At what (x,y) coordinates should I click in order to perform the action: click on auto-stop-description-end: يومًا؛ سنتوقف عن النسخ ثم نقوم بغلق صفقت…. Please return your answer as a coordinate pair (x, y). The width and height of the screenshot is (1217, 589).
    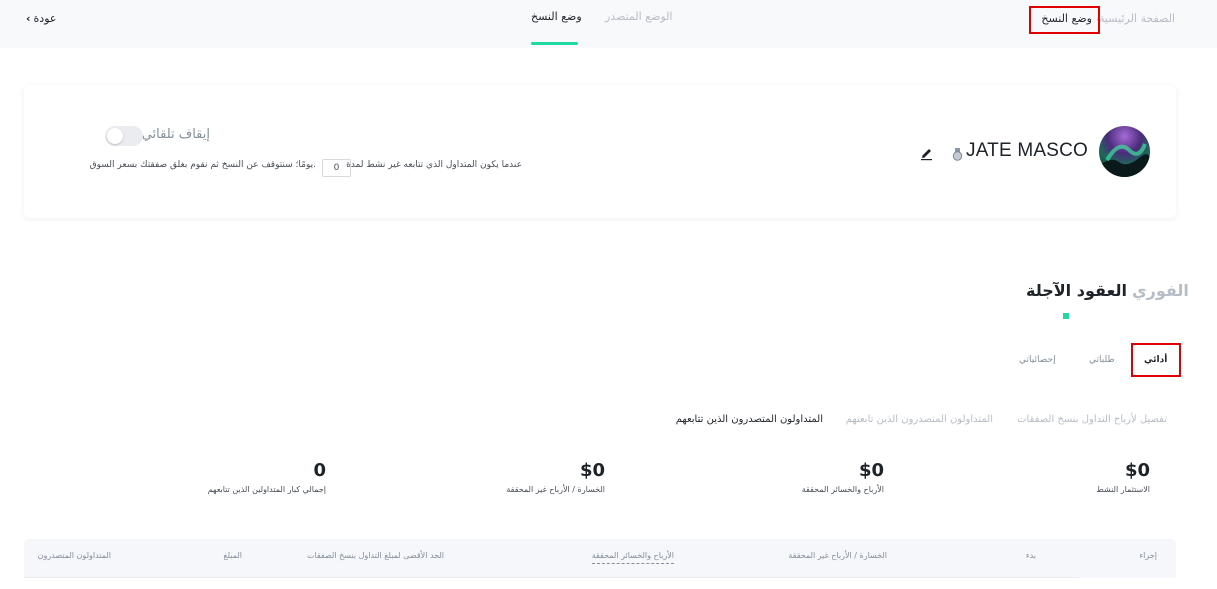
    Looking at the image, I should click on (202, 165).